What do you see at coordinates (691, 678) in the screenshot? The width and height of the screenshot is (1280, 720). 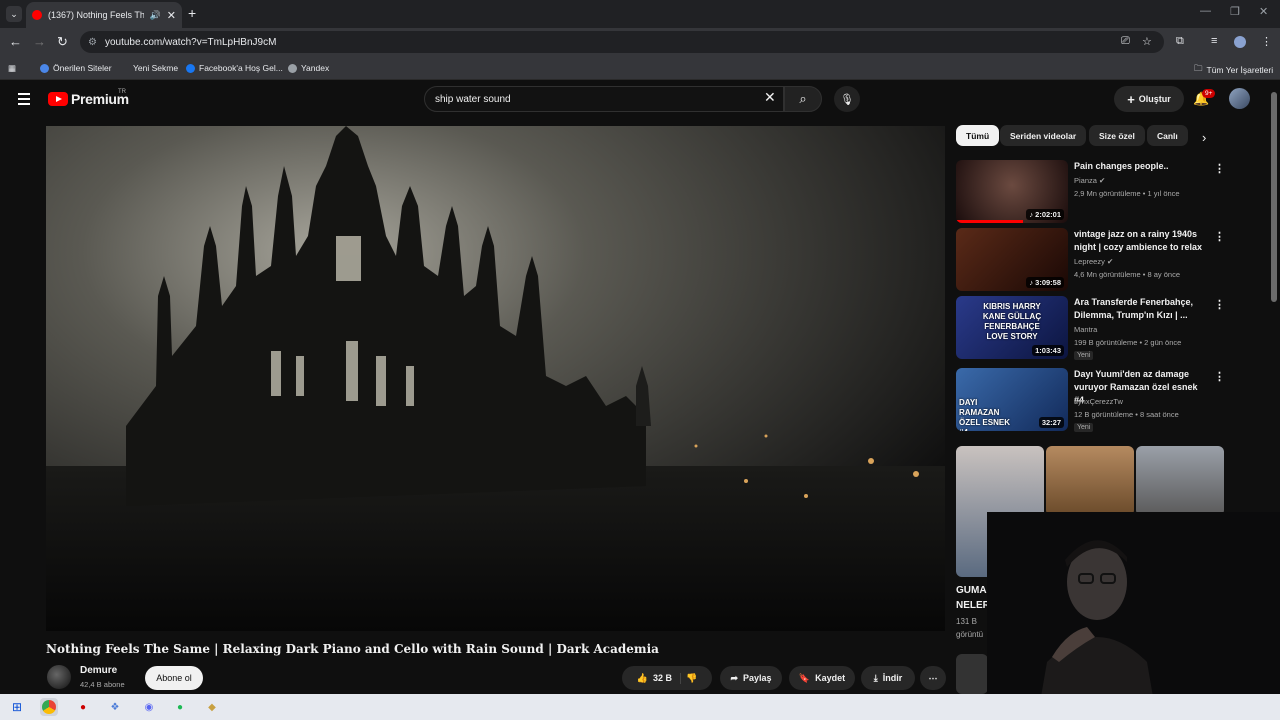 I see `thumbs-down-icon: 👎` at bounding box center [691, 678].